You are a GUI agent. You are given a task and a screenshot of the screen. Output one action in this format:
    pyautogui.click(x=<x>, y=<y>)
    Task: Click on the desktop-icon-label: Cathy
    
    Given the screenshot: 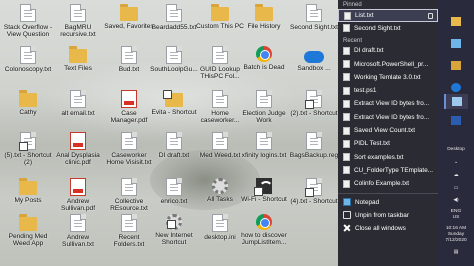 What is the action you would take?
    pyautogui.click(x=28, y=112)
    